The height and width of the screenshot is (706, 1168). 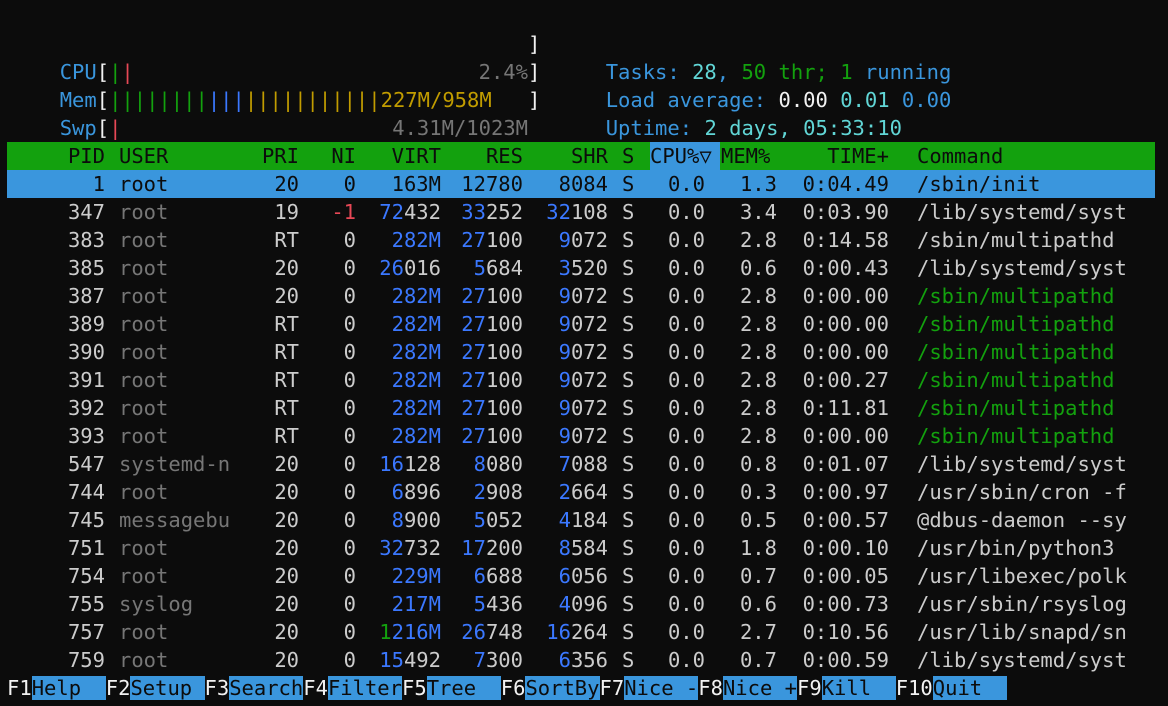 I want to click on fkey-f4: F4Filter, so click(x=352, y=688).